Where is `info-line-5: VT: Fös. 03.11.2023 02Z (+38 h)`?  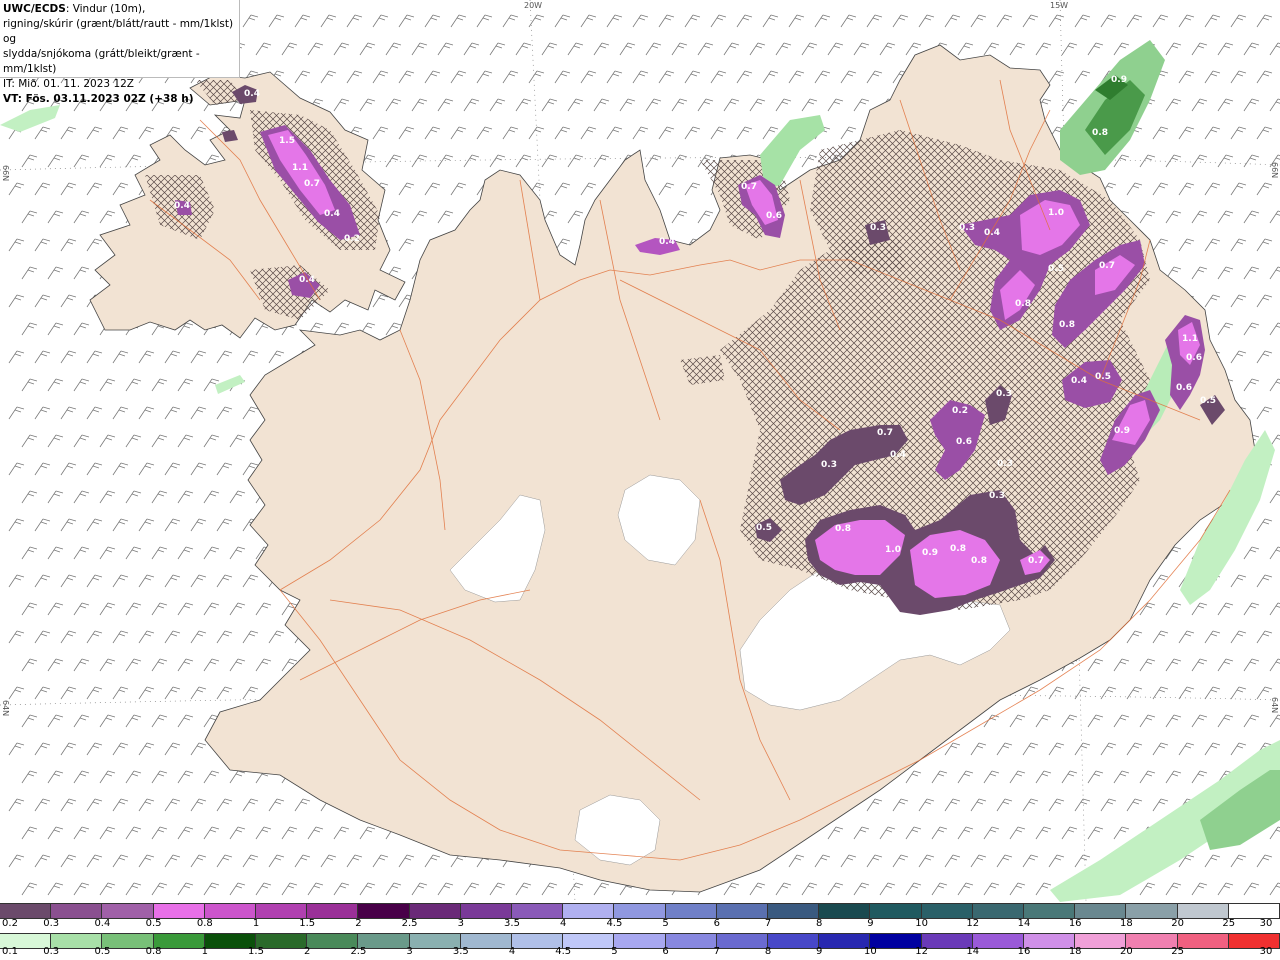
info-line-5: VT: Fös. 03.11.2023 02Z (+38 h) is located at coordinates (119, 99).